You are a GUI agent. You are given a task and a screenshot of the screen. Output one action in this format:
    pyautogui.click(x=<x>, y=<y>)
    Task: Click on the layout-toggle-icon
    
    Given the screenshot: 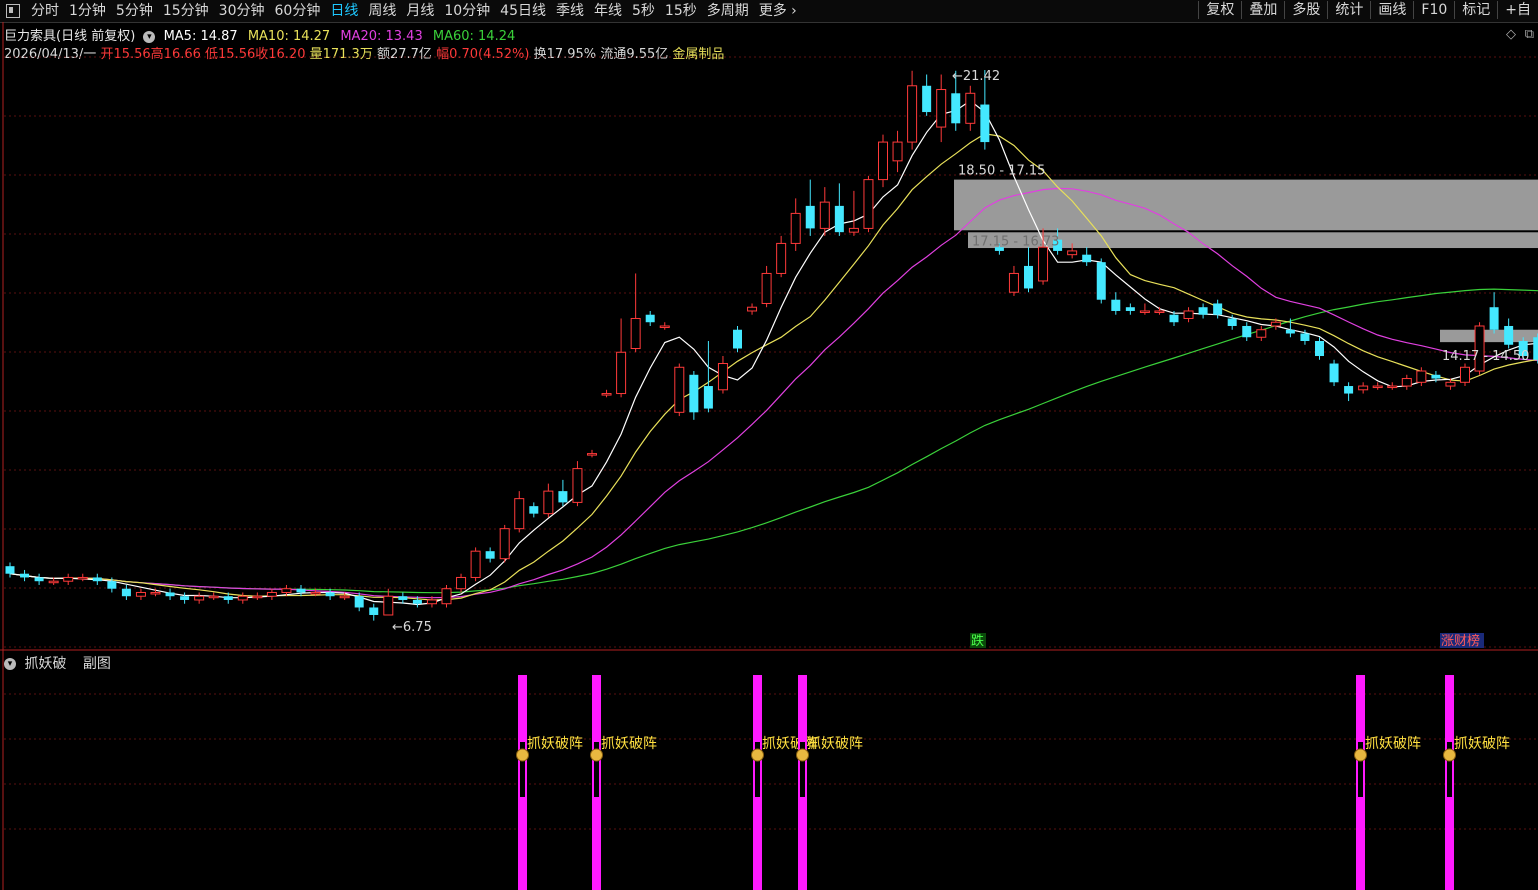 What is the action you would take?
    pyautogui.click(x=13, y=11)
    